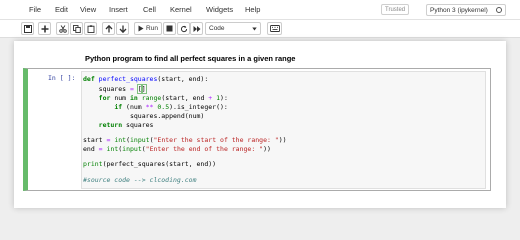 Image resolution: width=520 pixels, height=240 pixels. I want to click on menu-kernel: Kernel, so click(181, 9).